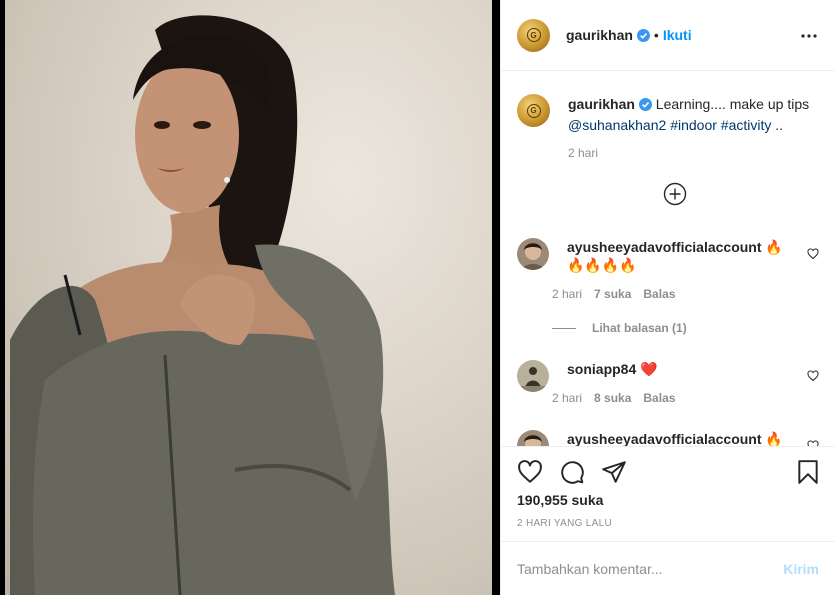  I want to click on comment-item: soniapp84 ❤️, so click(668, 376).